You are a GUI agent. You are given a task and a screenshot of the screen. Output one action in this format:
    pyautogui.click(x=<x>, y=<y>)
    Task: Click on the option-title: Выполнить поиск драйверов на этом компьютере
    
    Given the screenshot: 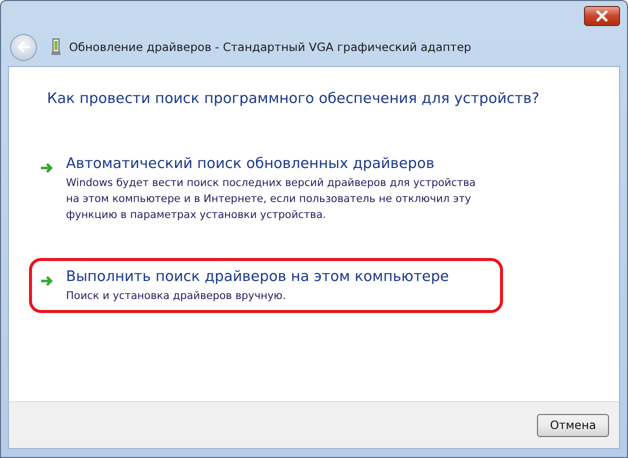 What is the action you would take?
    pyautogui.click(x=257, y=277)
    